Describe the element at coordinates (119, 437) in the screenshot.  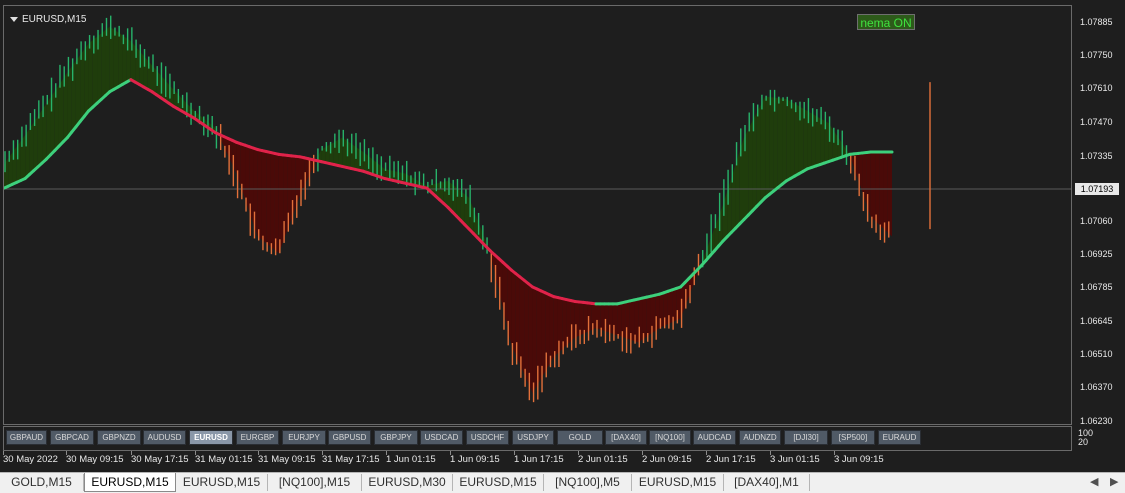
I see `symbol-button-gbpnzd: GBPNZD` at that location.